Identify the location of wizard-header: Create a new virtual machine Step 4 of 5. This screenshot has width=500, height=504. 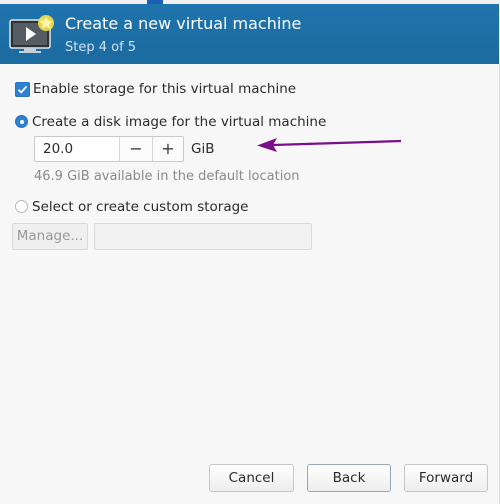
(249, 34).